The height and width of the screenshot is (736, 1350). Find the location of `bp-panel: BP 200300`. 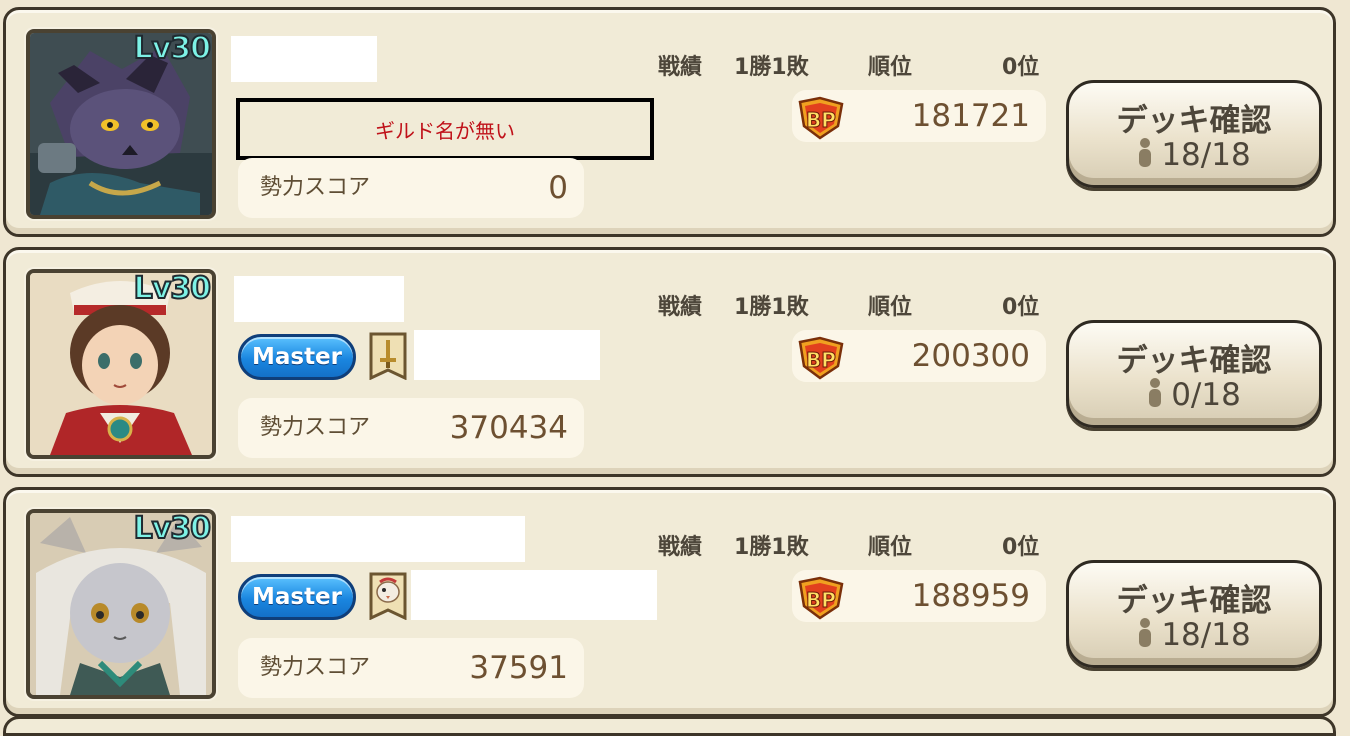

bp-panel: BP 200300 is located at coordinates (919, 356).